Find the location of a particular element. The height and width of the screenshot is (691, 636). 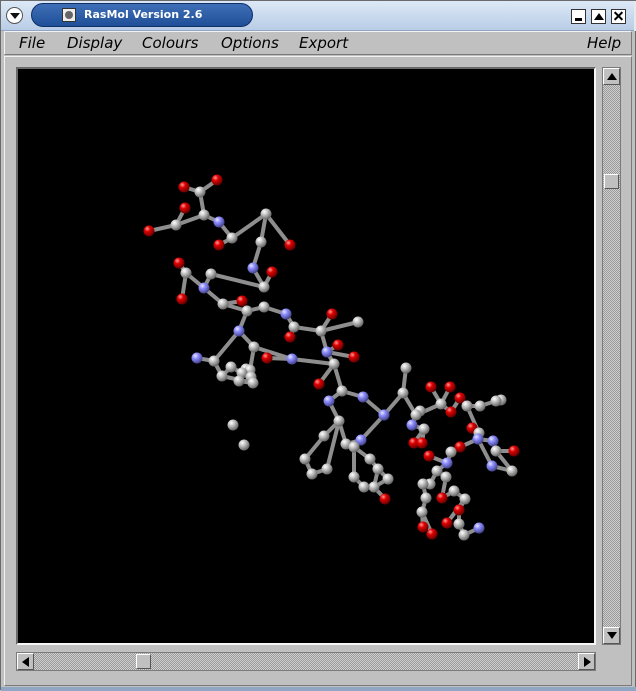

scroll-right-button is located at coordinates (586, 661).